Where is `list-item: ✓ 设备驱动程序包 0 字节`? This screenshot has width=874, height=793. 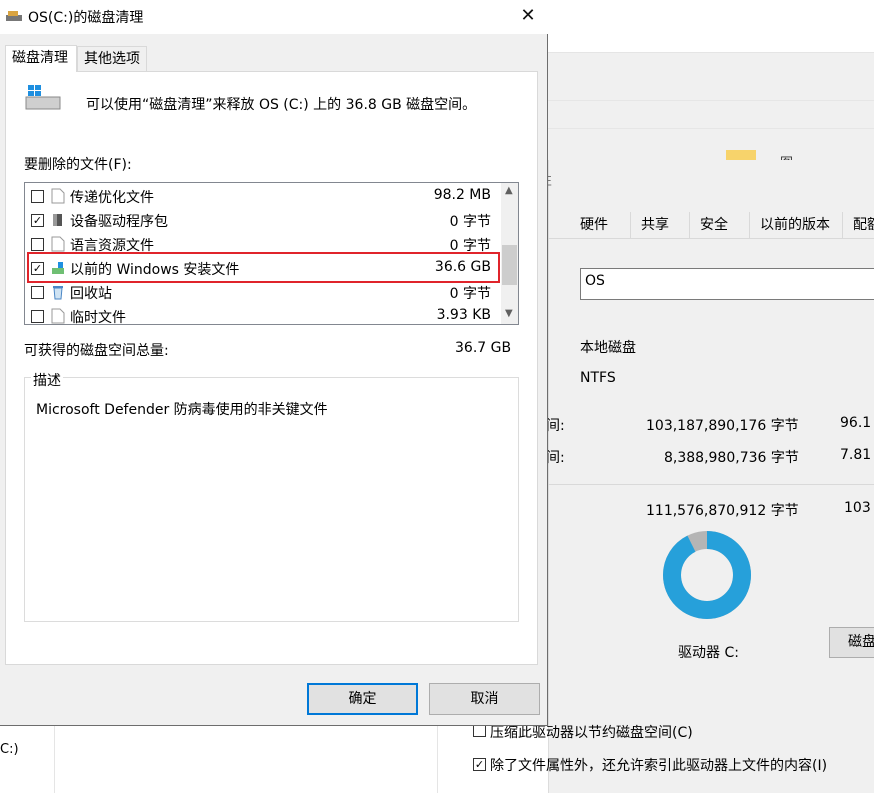 list-item: ✓ 设备驱动程序包 0 字节 is located at coordinates (263, 220).